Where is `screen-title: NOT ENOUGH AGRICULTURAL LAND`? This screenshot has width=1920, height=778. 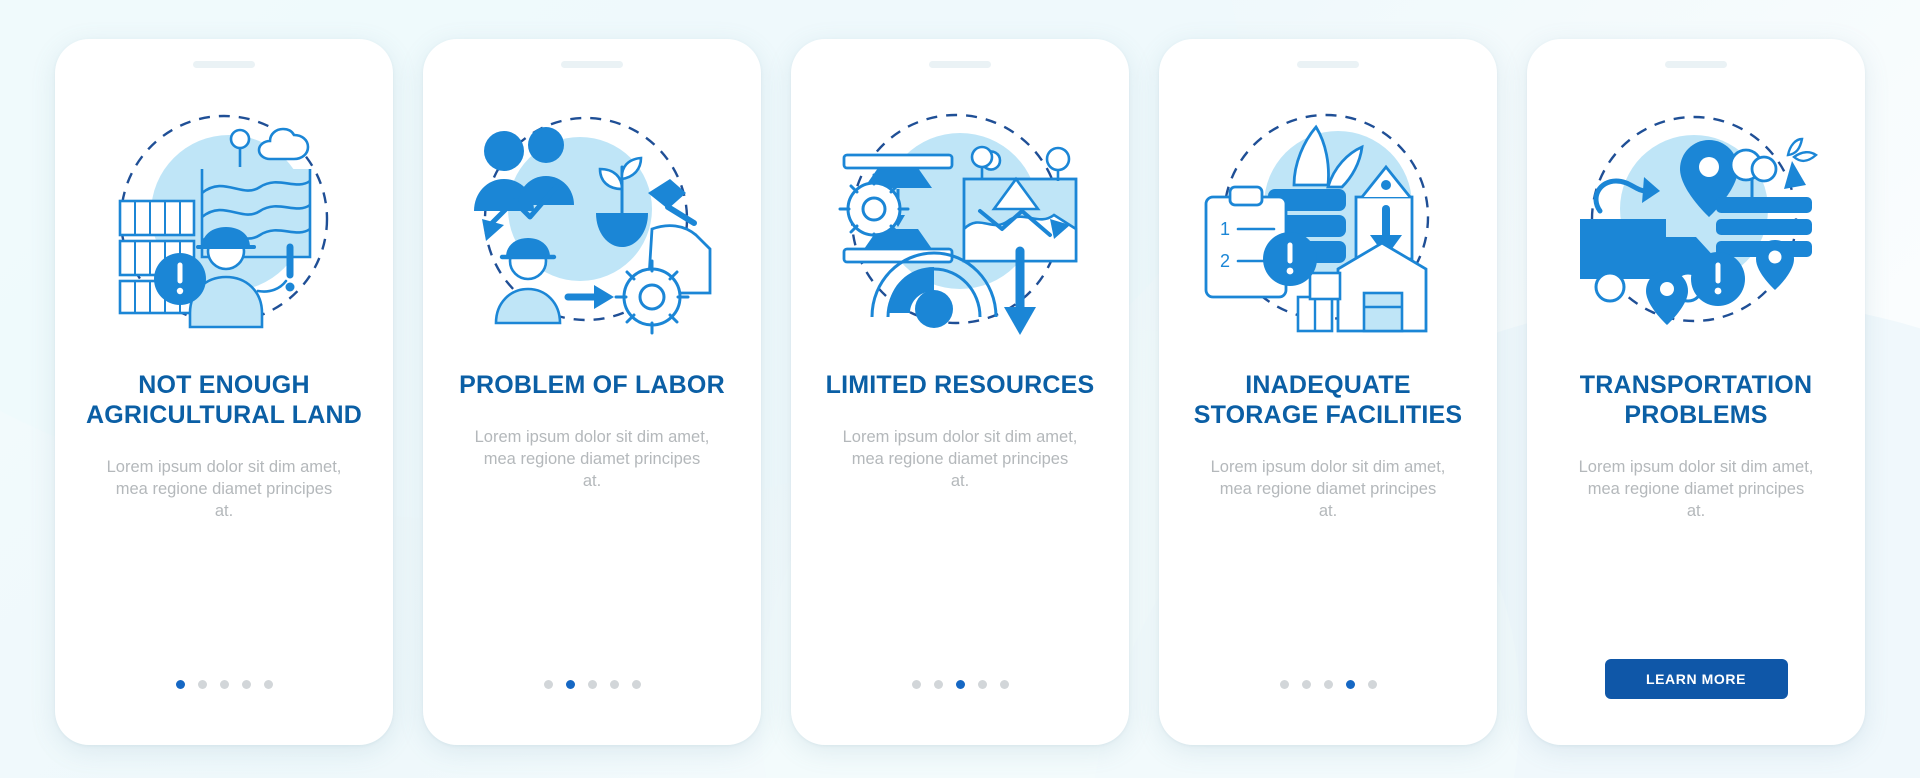
screen-title: NOT ENOUGH AGRICULTURAL LAND is located at coordinates (224, 400).